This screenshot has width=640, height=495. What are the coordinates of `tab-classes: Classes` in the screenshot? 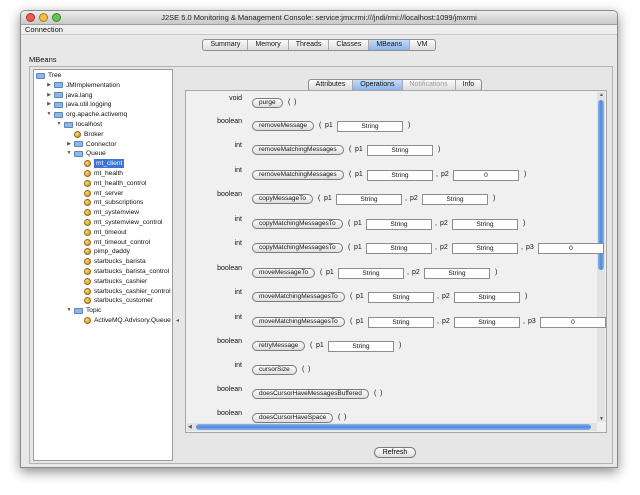 It's located at (349, 45).